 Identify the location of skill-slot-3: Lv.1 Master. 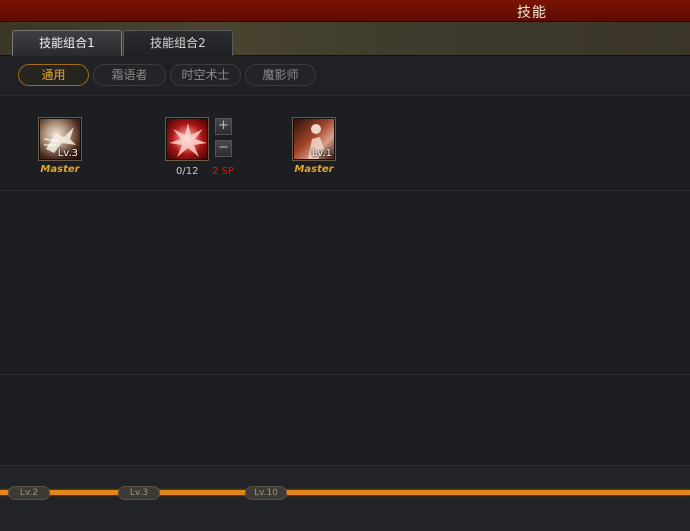
(314, 146).